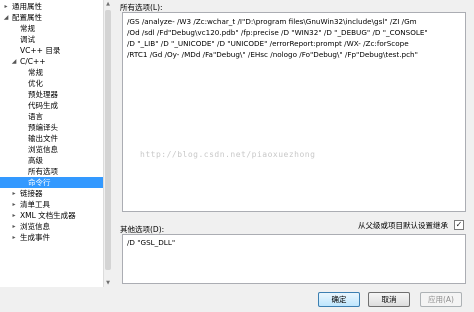  I want to click on tree-item-label: 代码生成, so click(43, 105).